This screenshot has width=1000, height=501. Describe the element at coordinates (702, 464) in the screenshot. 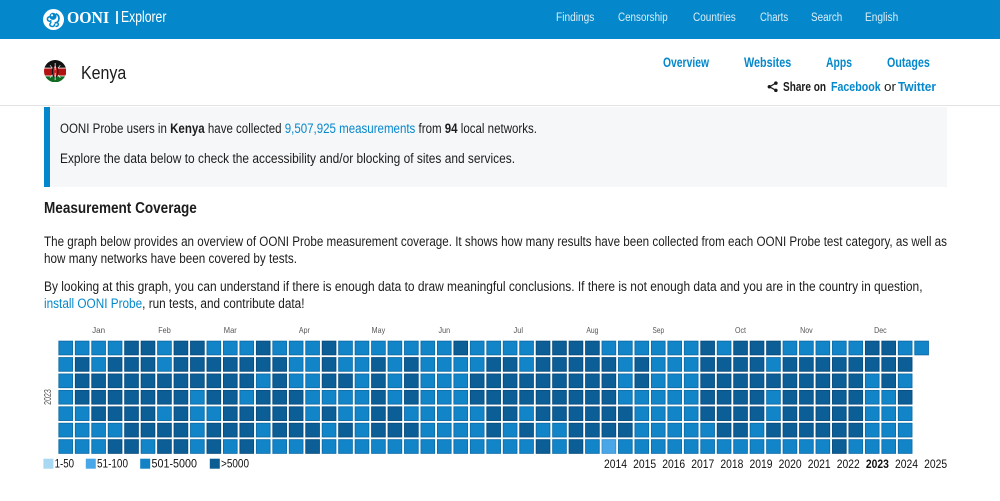

I see `svg-text: 2017` at that location.